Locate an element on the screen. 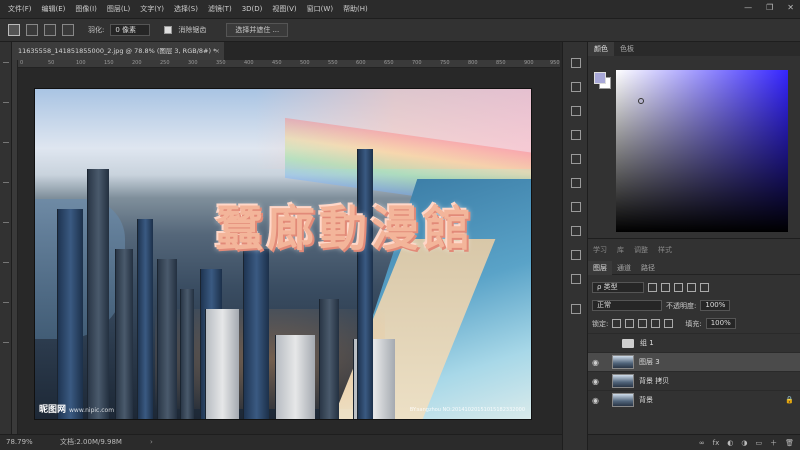 The height and width of the screenshot is (450, 800). kind-filter-select: ρ 类型 is located at coordinates (618, 287).